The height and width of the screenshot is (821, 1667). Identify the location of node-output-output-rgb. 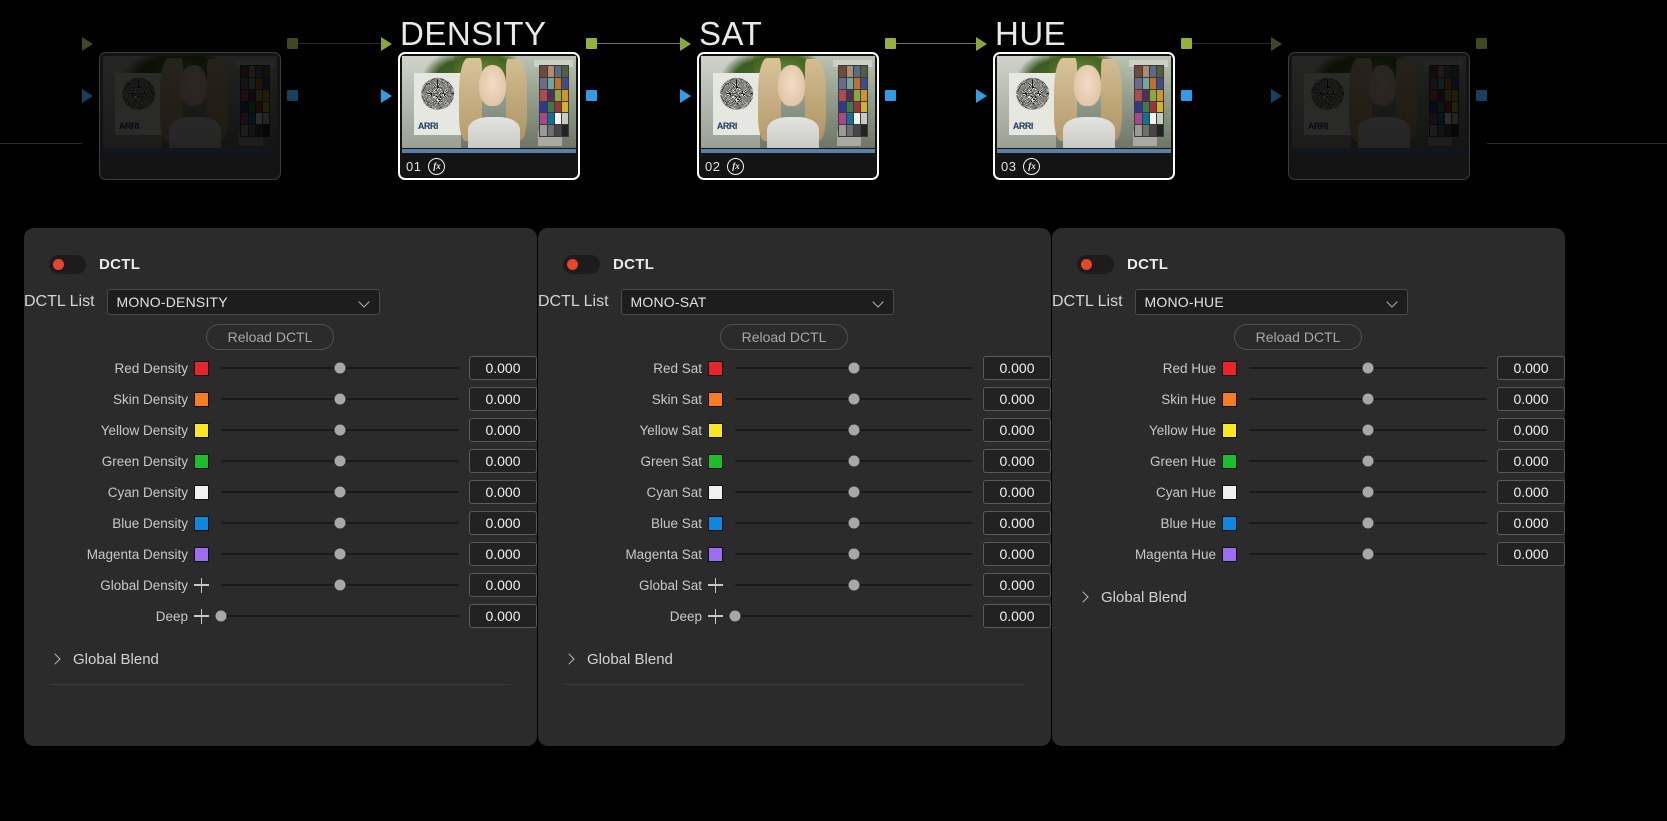
(1481, 43).